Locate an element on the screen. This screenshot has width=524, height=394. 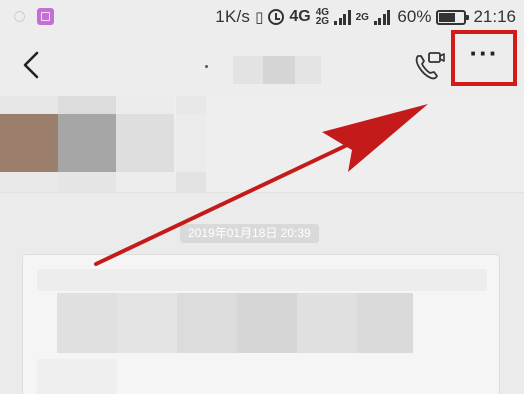
divider is located at coordinates (262, 192).